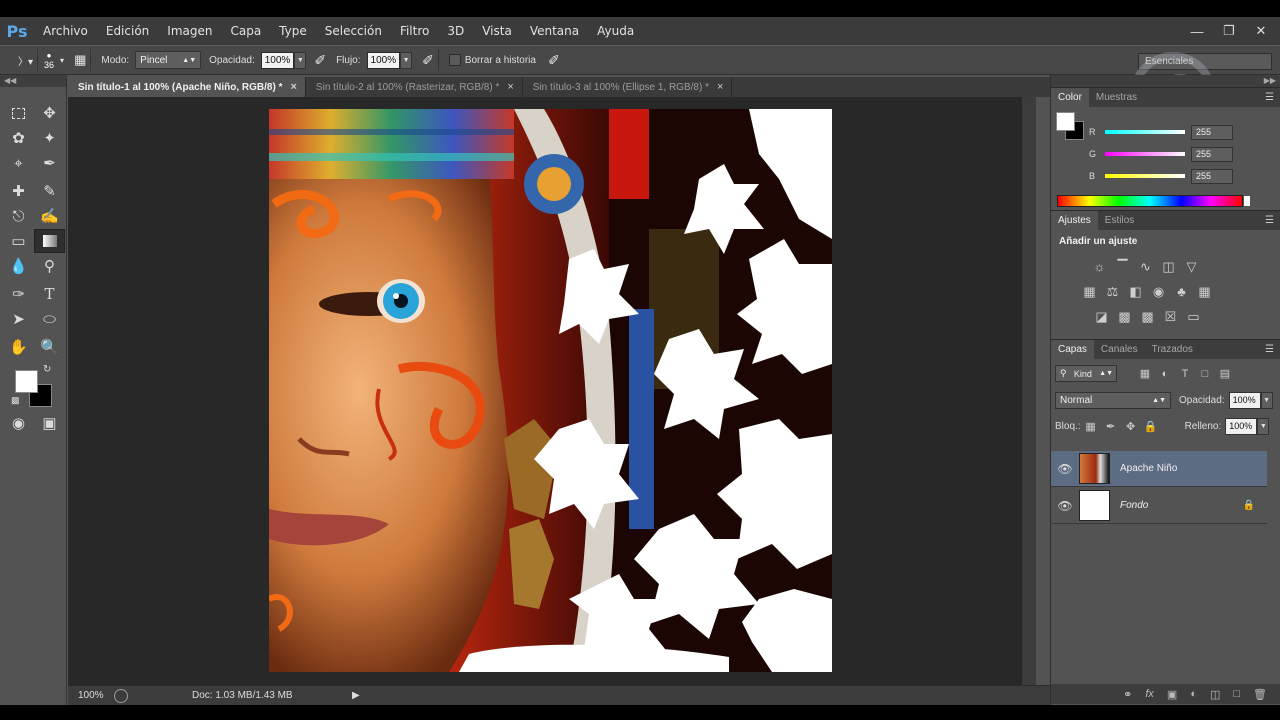  Describe the element at coordinates (1113, 400) in the screenshot. I see `blend-mode-dropdown: Normal ▲▼` at that location.